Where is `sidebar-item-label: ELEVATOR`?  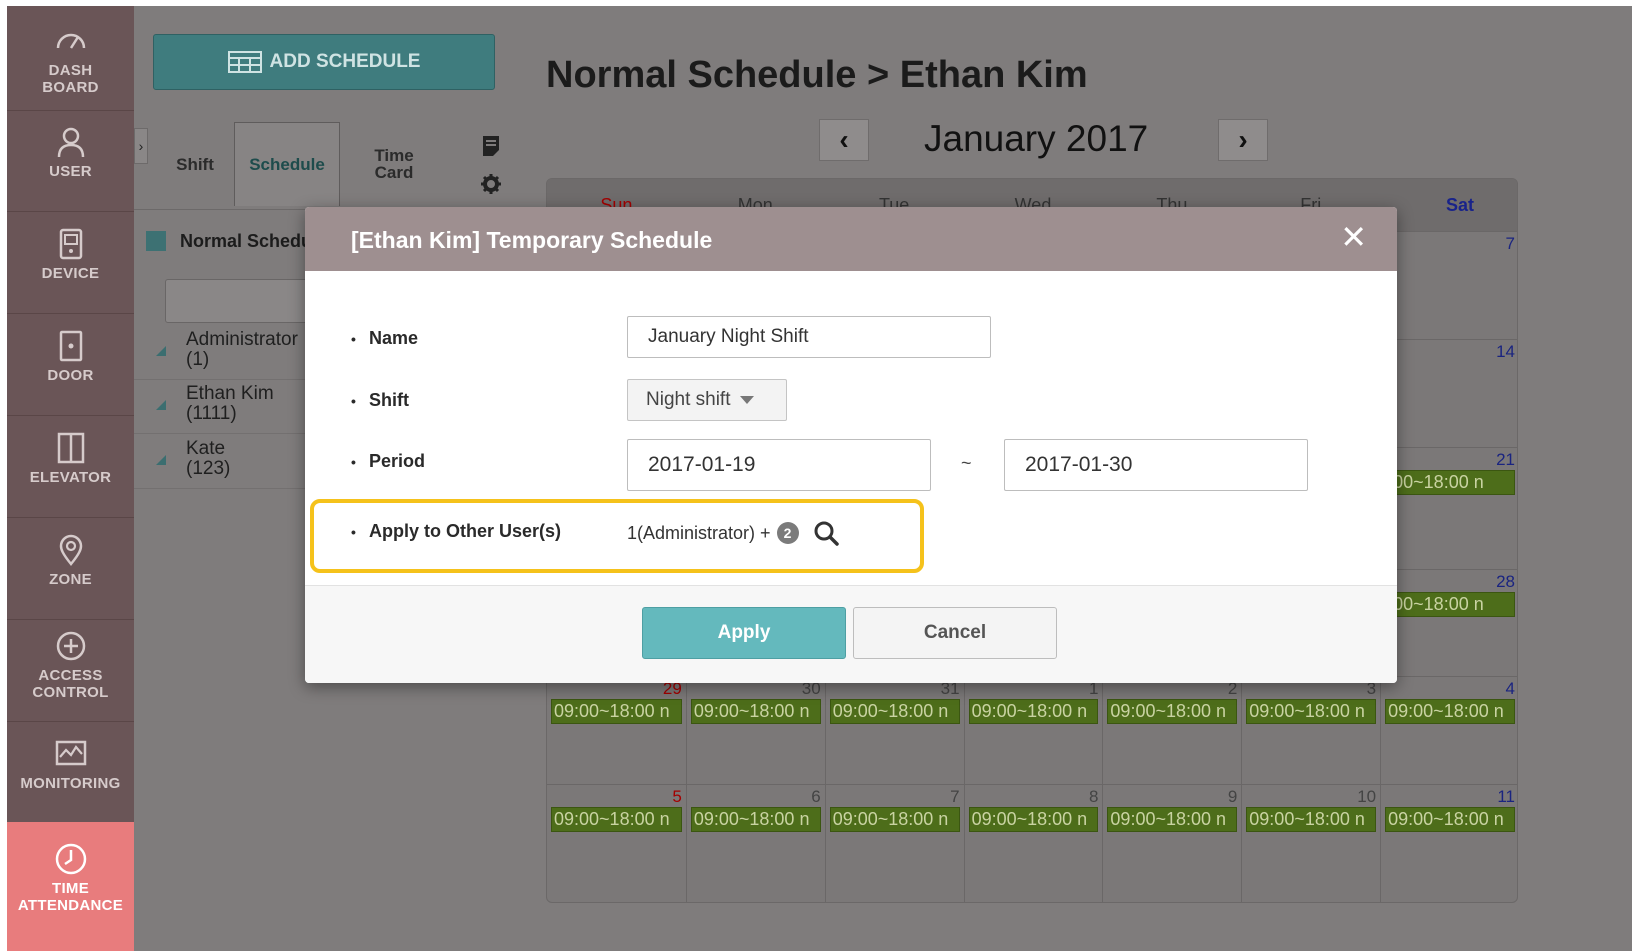 sidebar-item-label: ELEVATOR is located at coordinates (70, 477).